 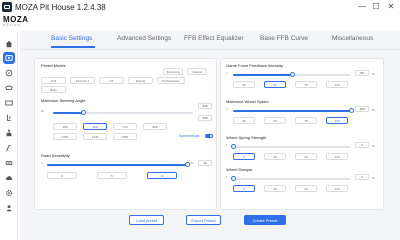 I want to click on game-ffb-unit: %, so click(x=373, y=74).